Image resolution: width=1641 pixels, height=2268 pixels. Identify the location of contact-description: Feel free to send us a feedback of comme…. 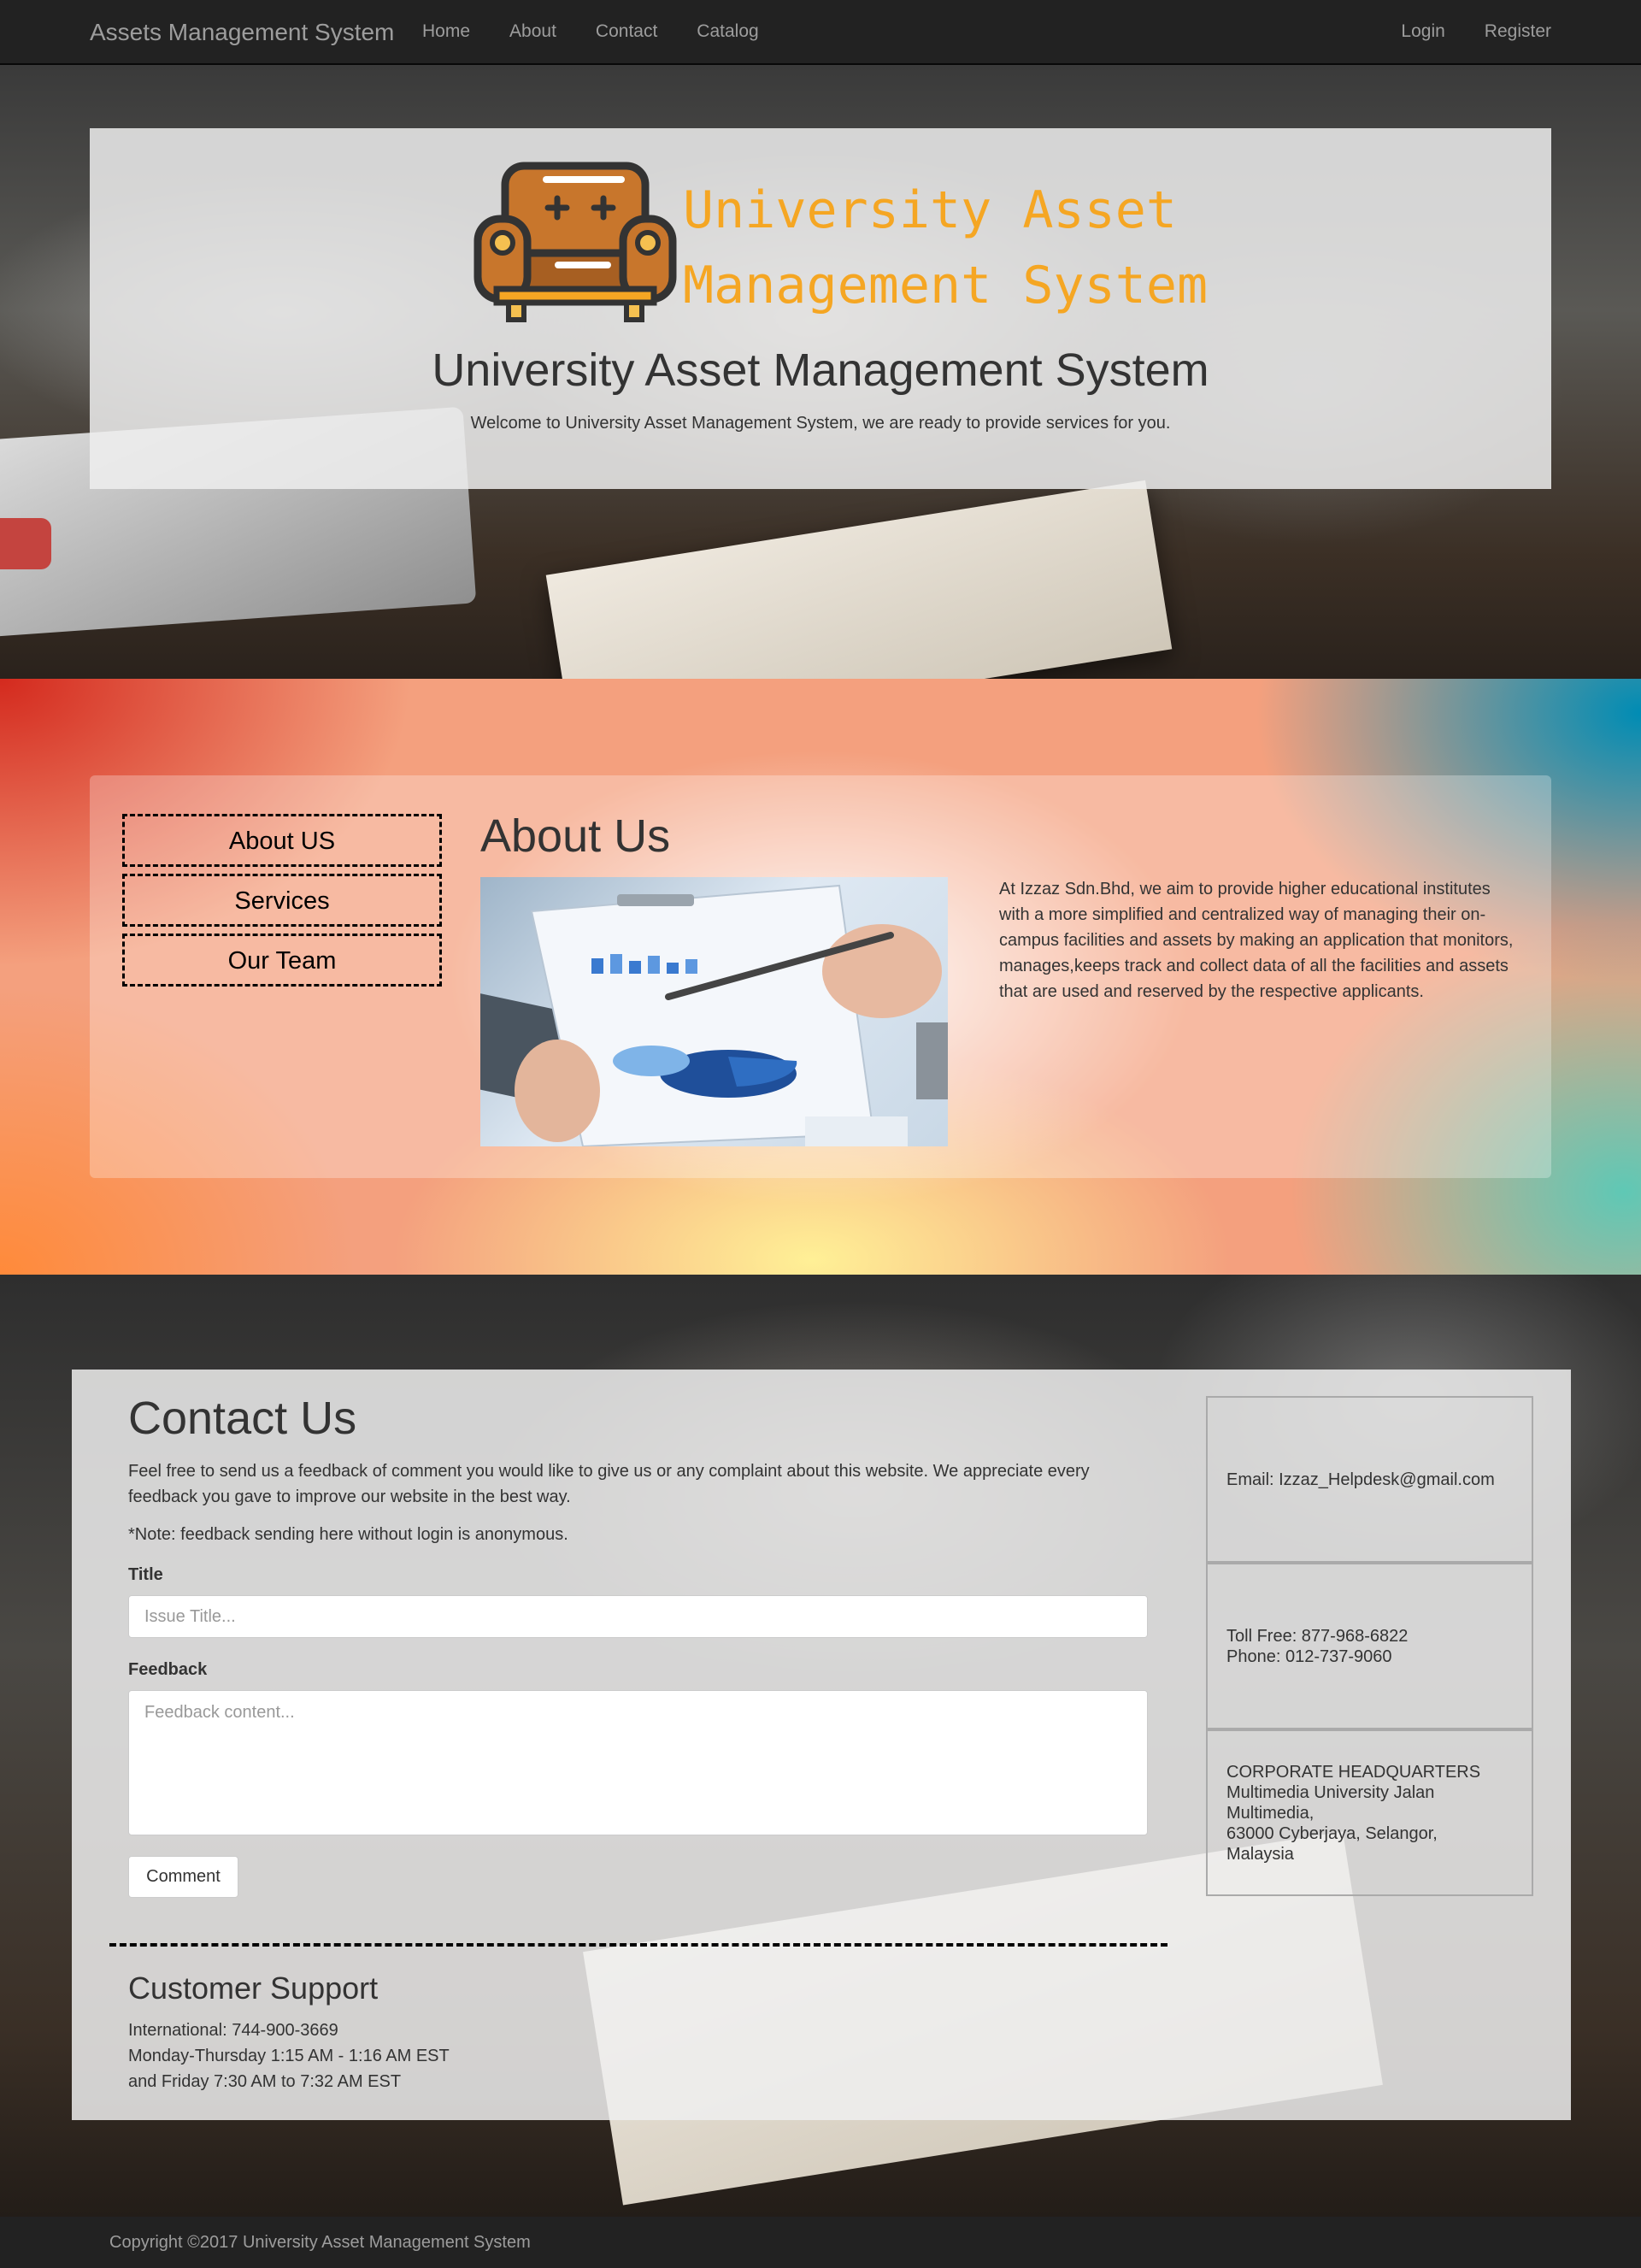
(609, 1484).